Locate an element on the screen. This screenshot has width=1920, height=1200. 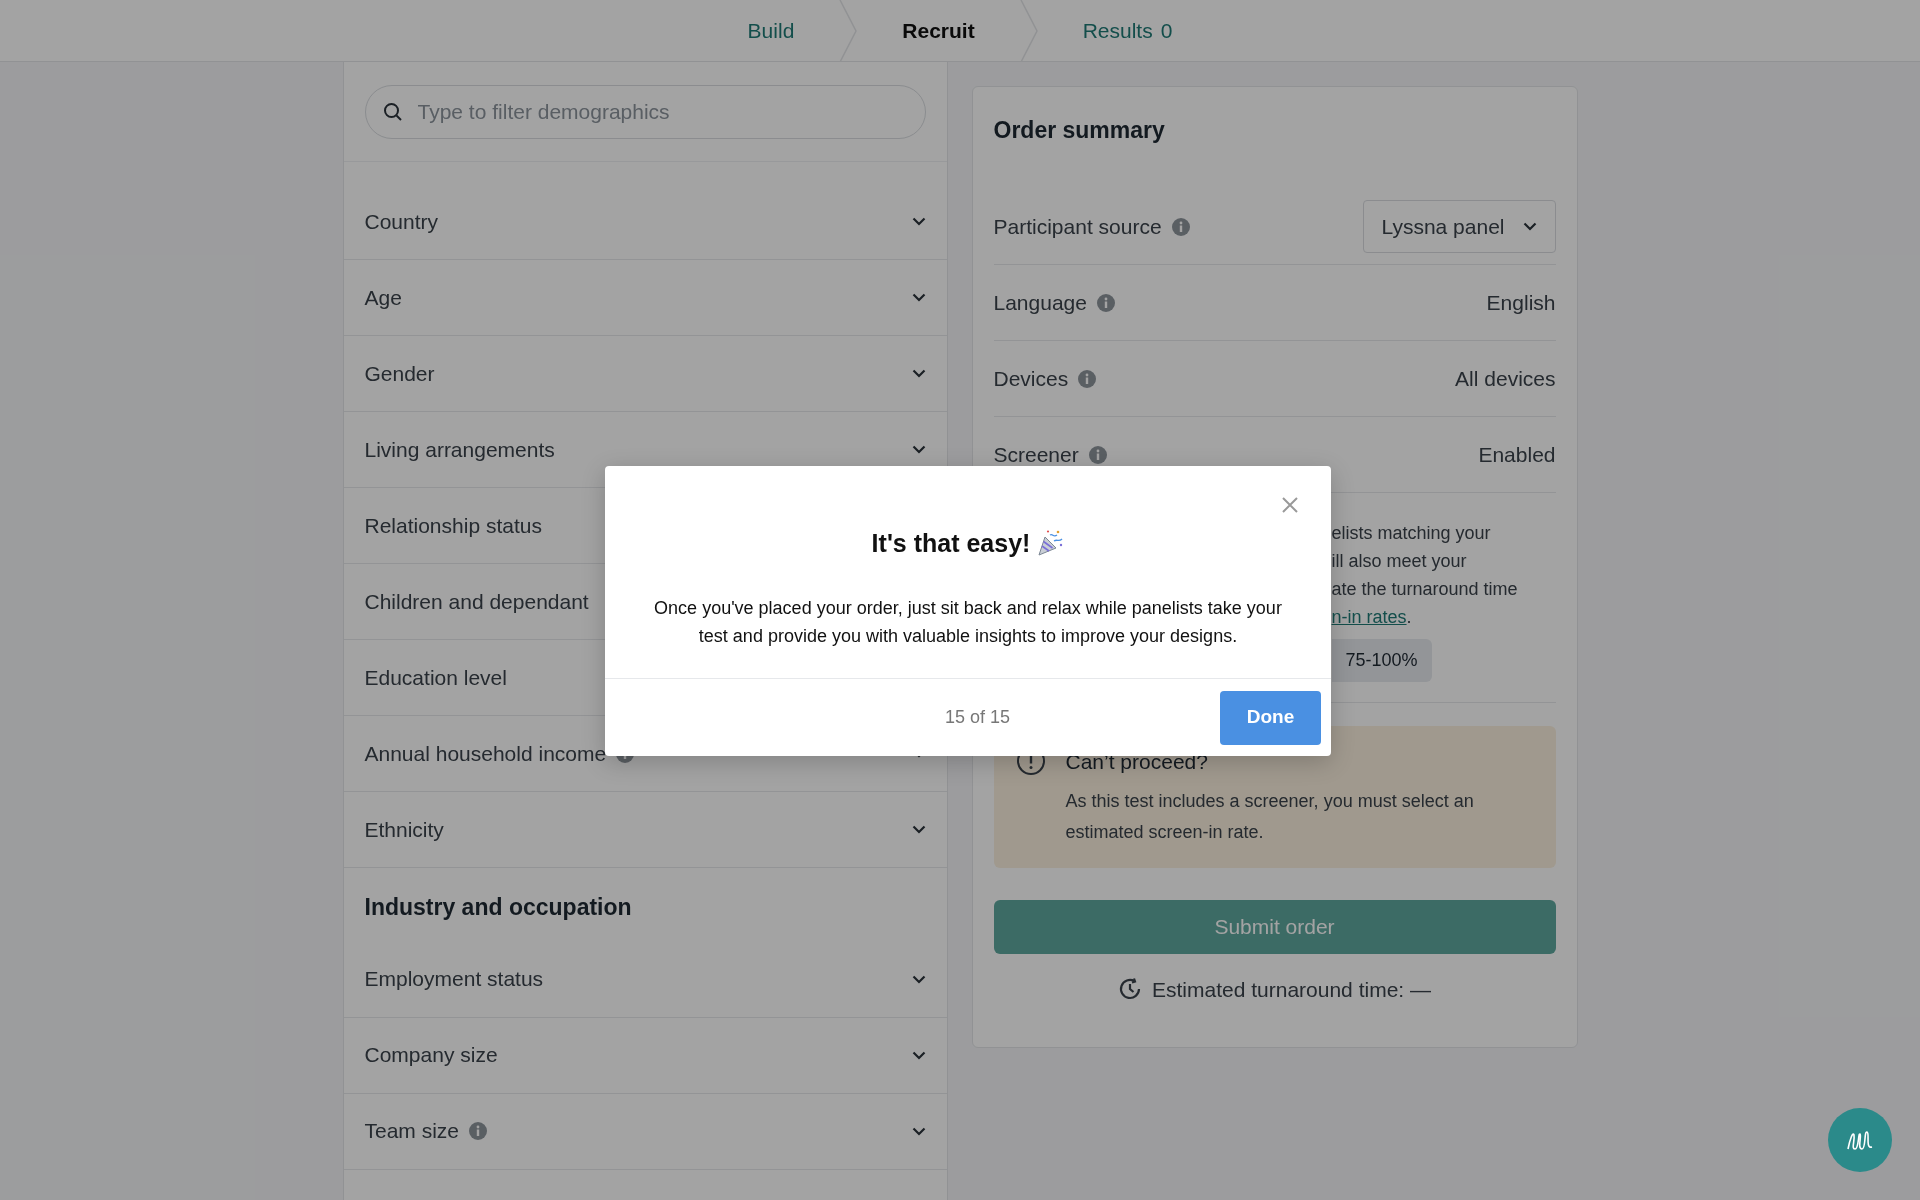
field-label: Language is located at coordinates (1040, 302).